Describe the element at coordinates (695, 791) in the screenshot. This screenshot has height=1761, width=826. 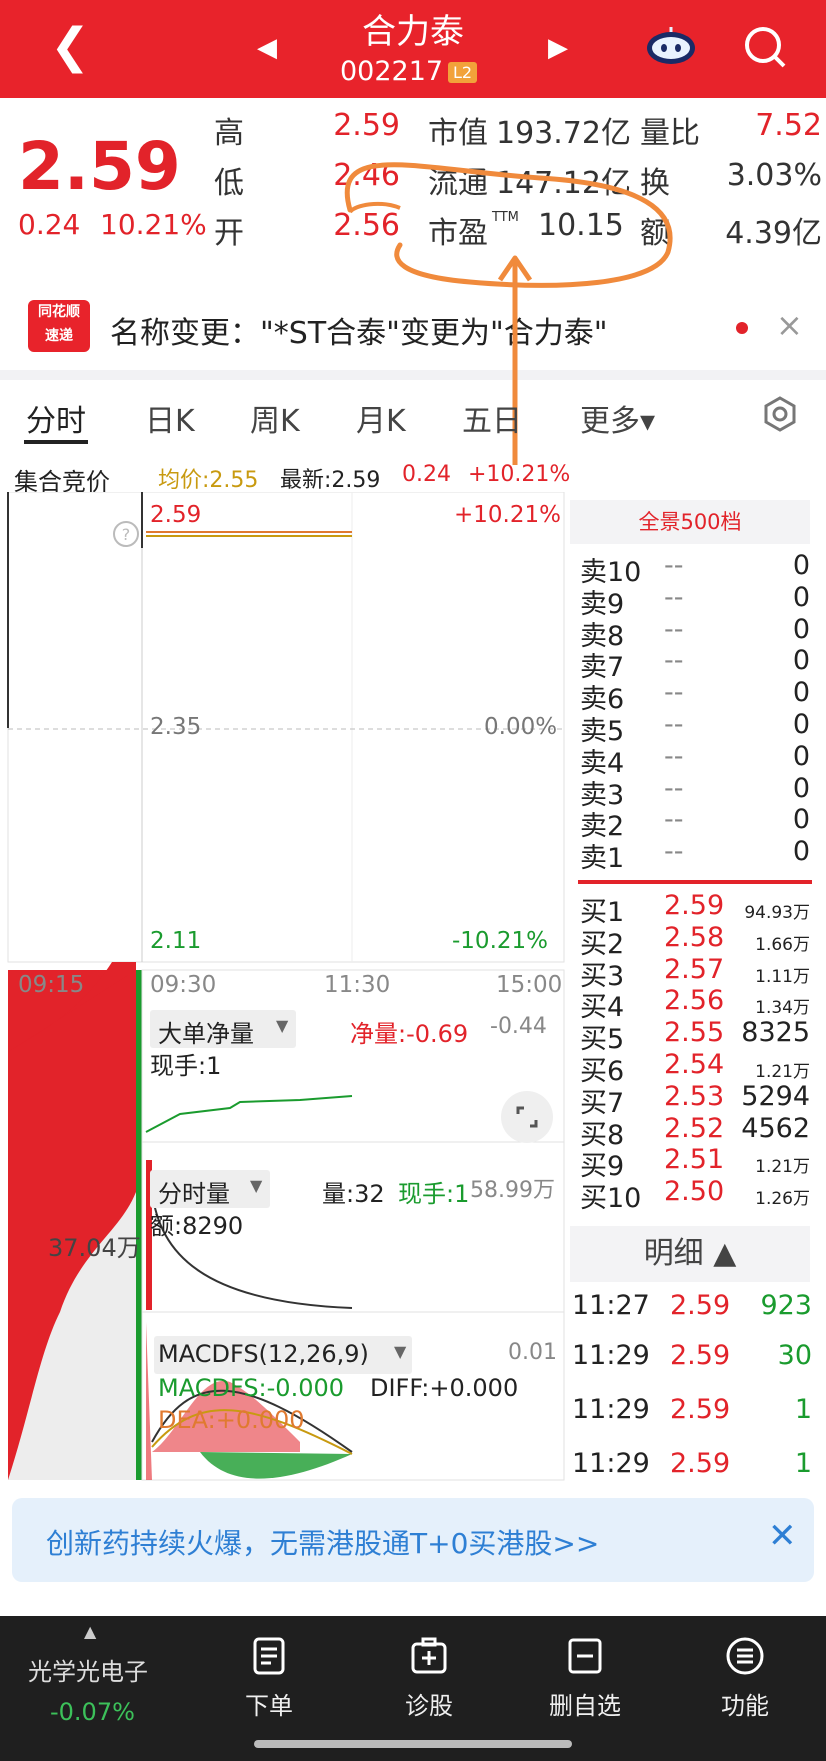
I see `ask-level-row: 卖3 -- 0` at that location.